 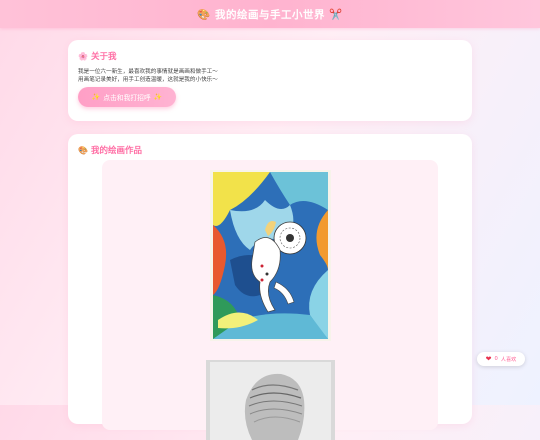 I want to click on page-title: 🎨 我的绘画与手工小世界 ✂️, so click(x=270, y=14).